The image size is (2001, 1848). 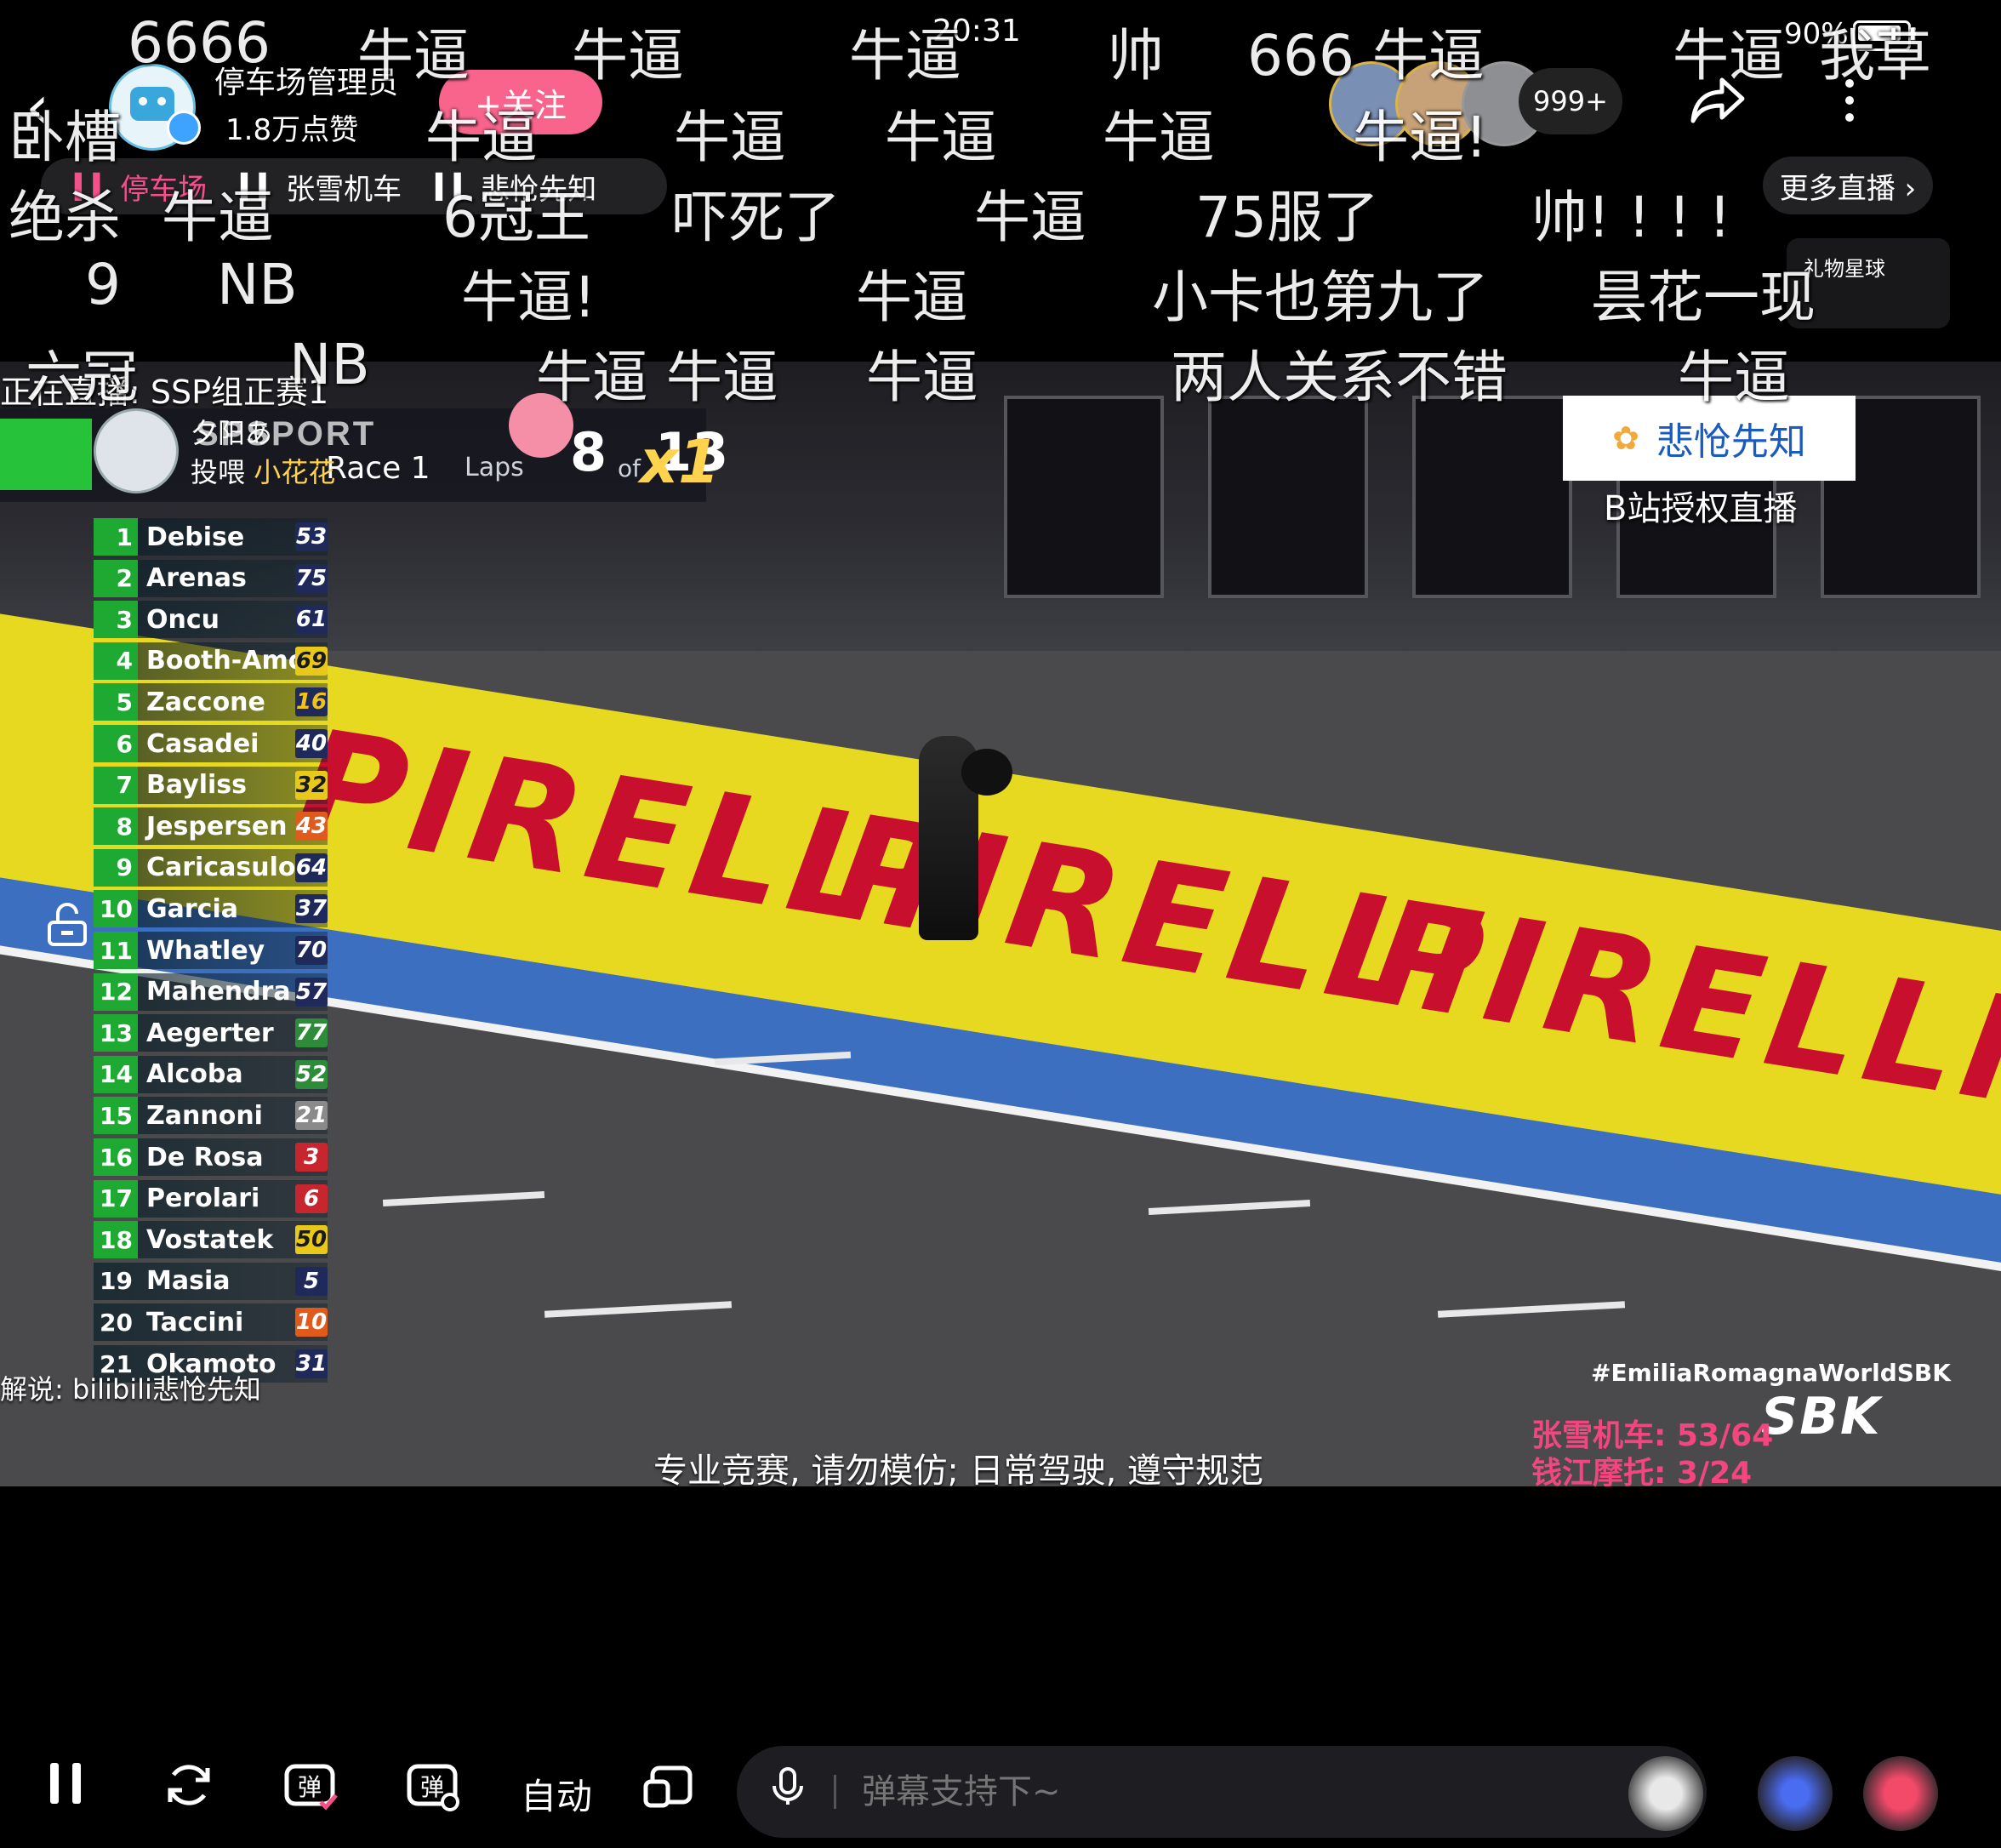 I want to click on rider-number: 57, so click(x=311, y=992).